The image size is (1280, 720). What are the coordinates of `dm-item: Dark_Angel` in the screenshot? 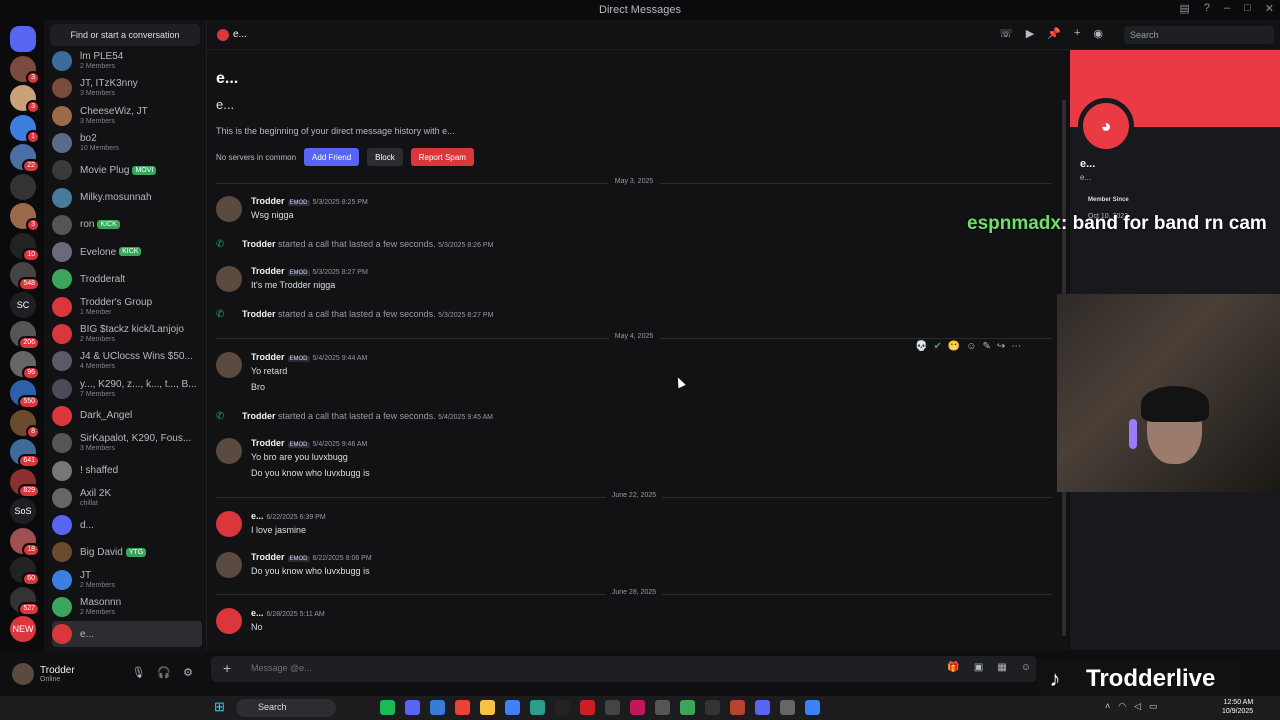 It's located at (127, 416).